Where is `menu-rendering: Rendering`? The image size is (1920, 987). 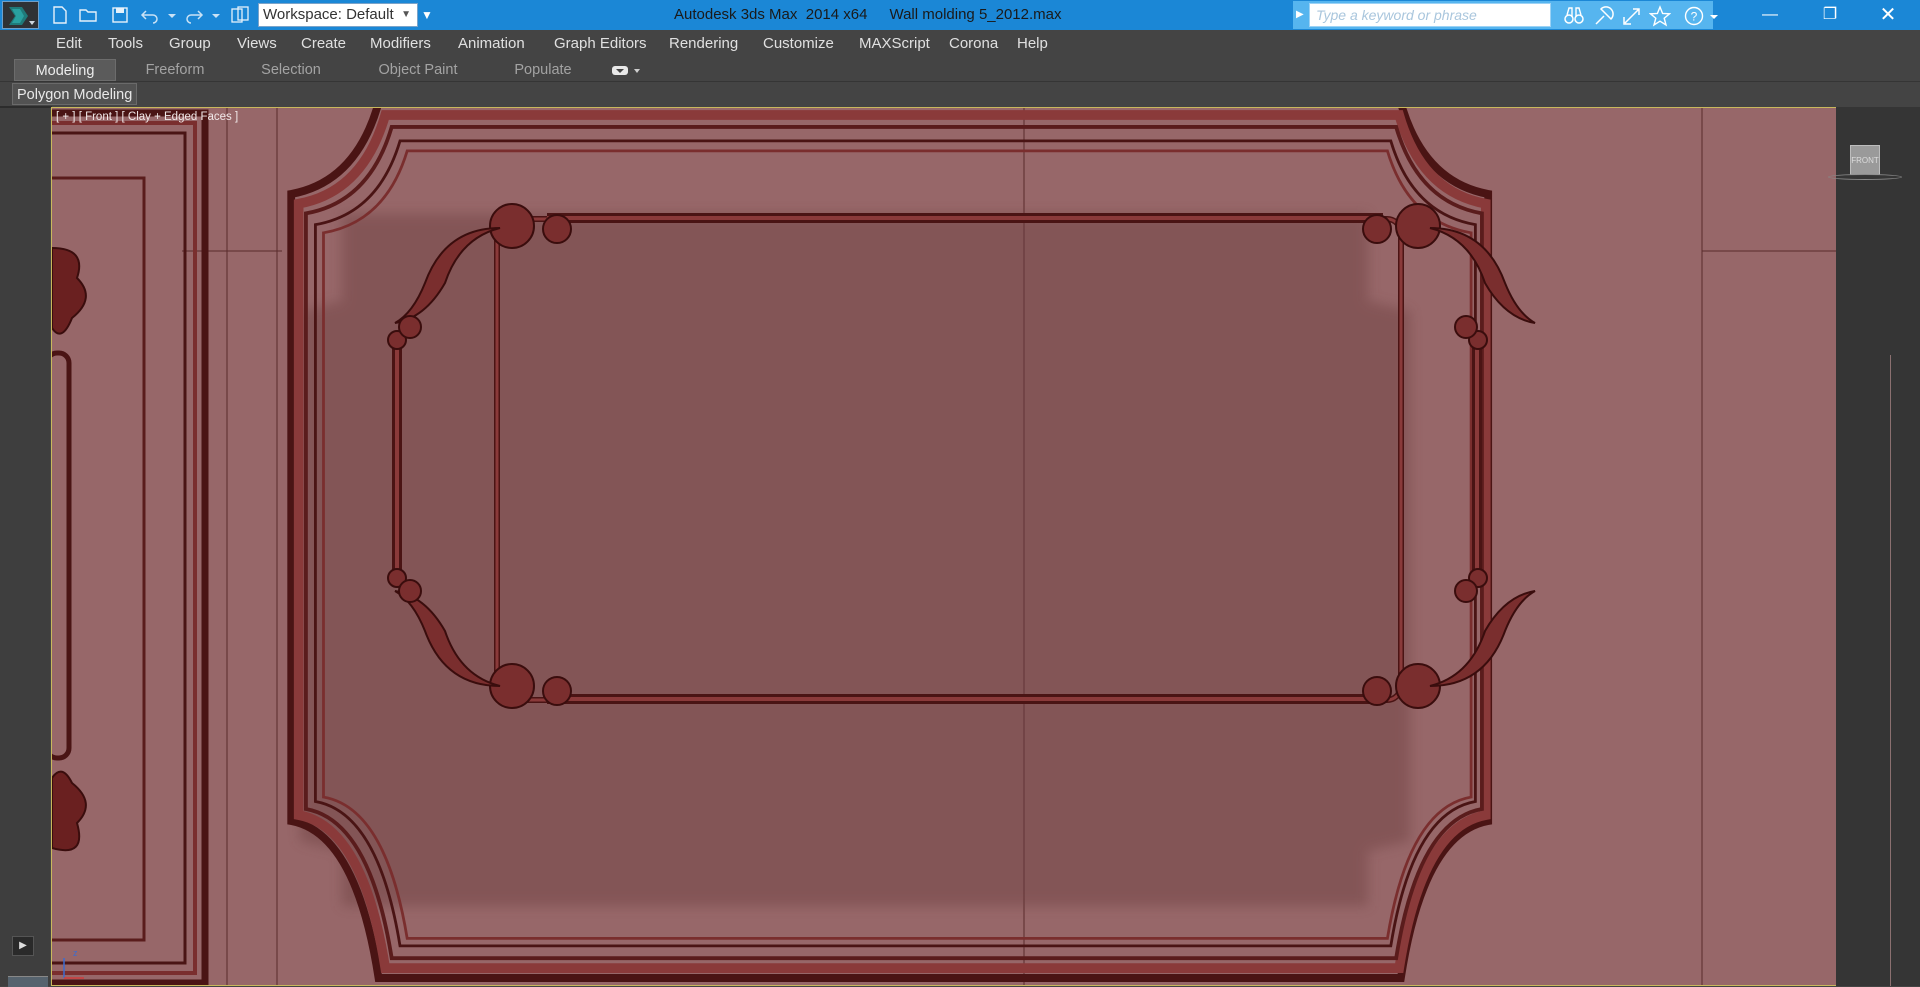 menu-rendering: Rendering is located at coordinates (703, 43).